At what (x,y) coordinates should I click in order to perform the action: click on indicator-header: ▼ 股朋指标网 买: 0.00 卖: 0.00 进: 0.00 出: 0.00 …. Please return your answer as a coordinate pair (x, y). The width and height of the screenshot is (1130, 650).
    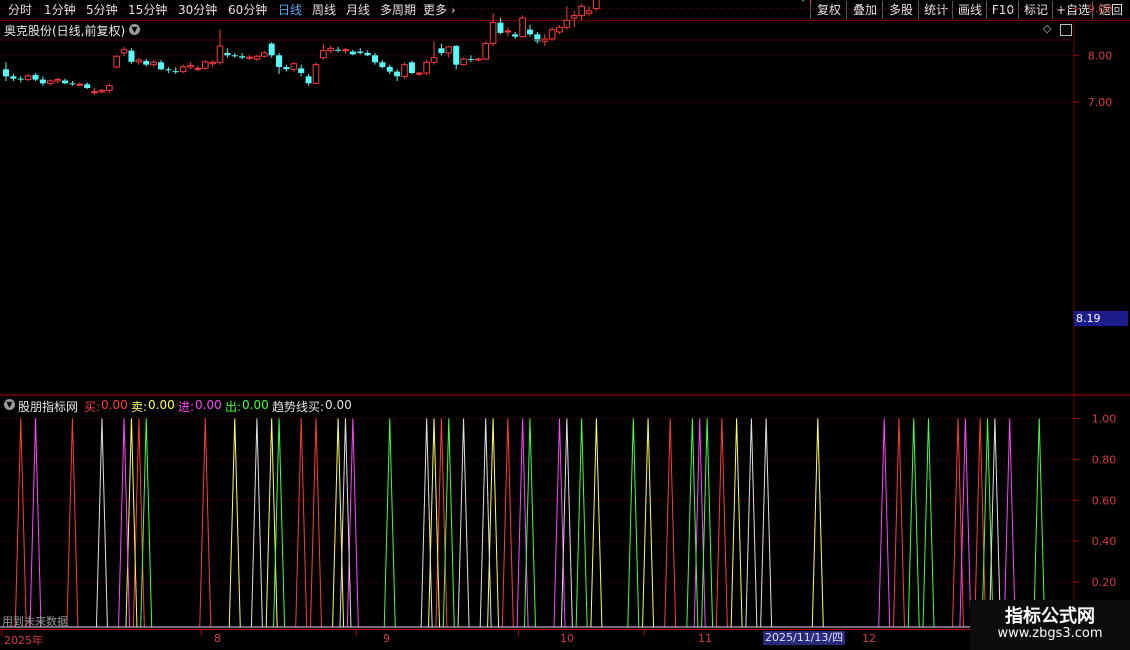
    Looking at the image, I should click on (537, 406).